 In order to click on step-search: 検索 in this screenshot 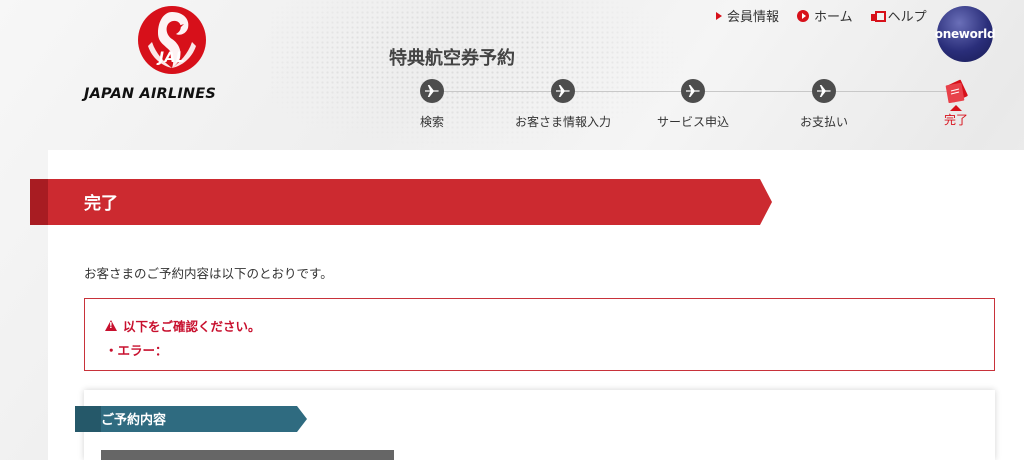, I will do `click(432, 104)`.